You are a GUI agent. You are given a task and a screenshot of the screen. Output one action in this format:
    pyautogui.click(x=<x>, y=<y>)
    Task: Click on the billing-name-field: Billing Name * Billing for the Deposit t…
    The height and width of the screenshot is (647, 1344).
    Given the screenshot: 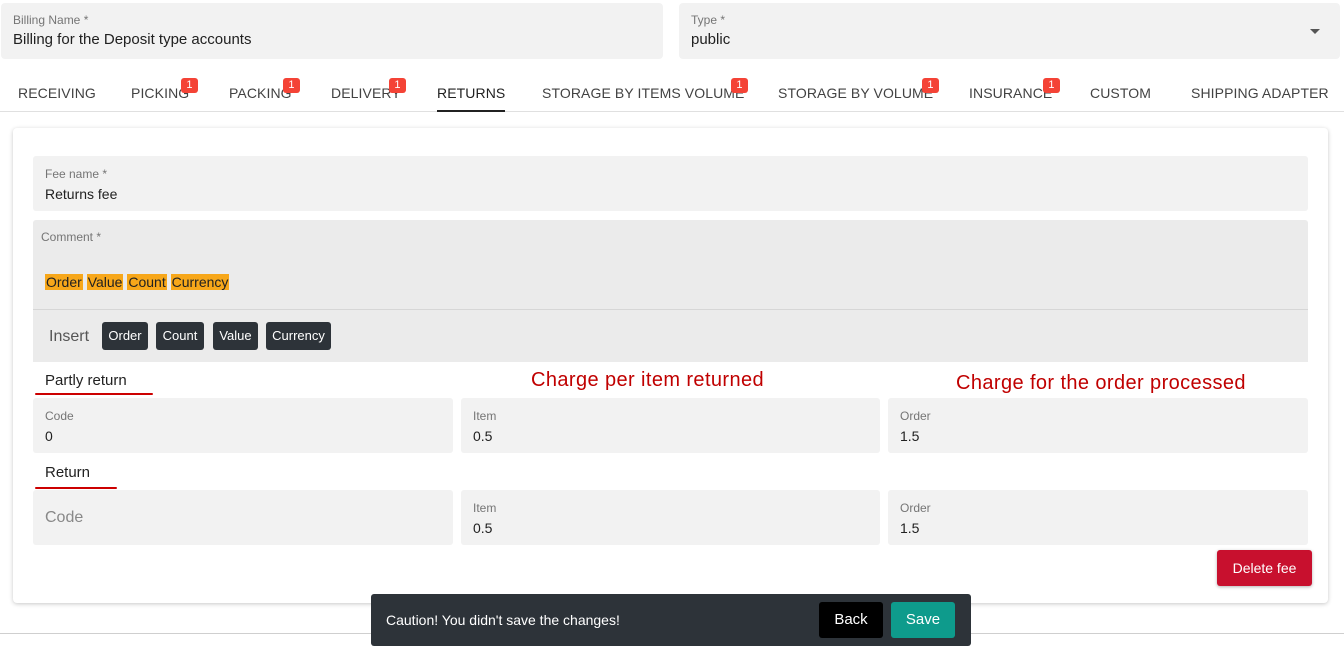 What is the action you would take?
    pyautogui.click(x=332, y=31)
    